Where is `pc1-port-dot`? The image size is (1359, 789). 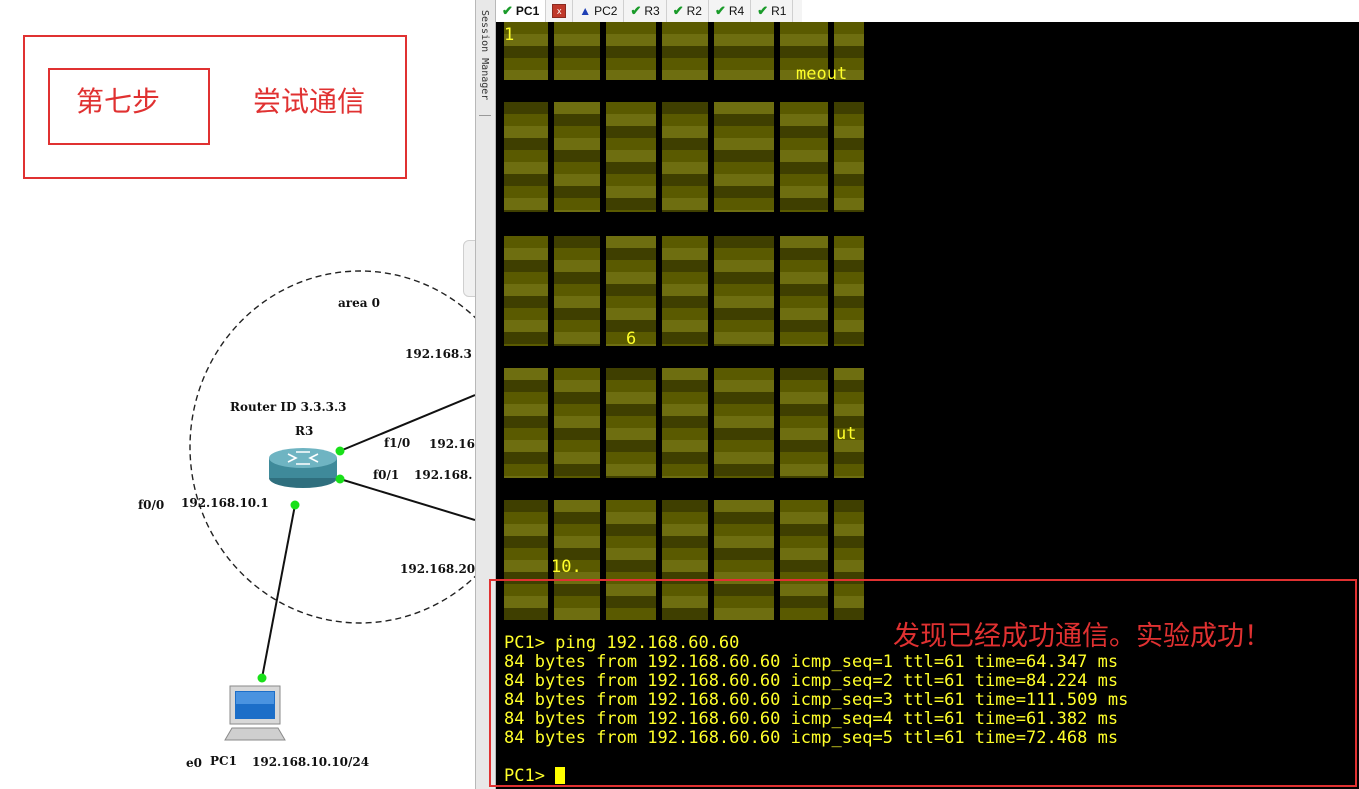
pc1-port-dot is located at coordinates (262, 678).